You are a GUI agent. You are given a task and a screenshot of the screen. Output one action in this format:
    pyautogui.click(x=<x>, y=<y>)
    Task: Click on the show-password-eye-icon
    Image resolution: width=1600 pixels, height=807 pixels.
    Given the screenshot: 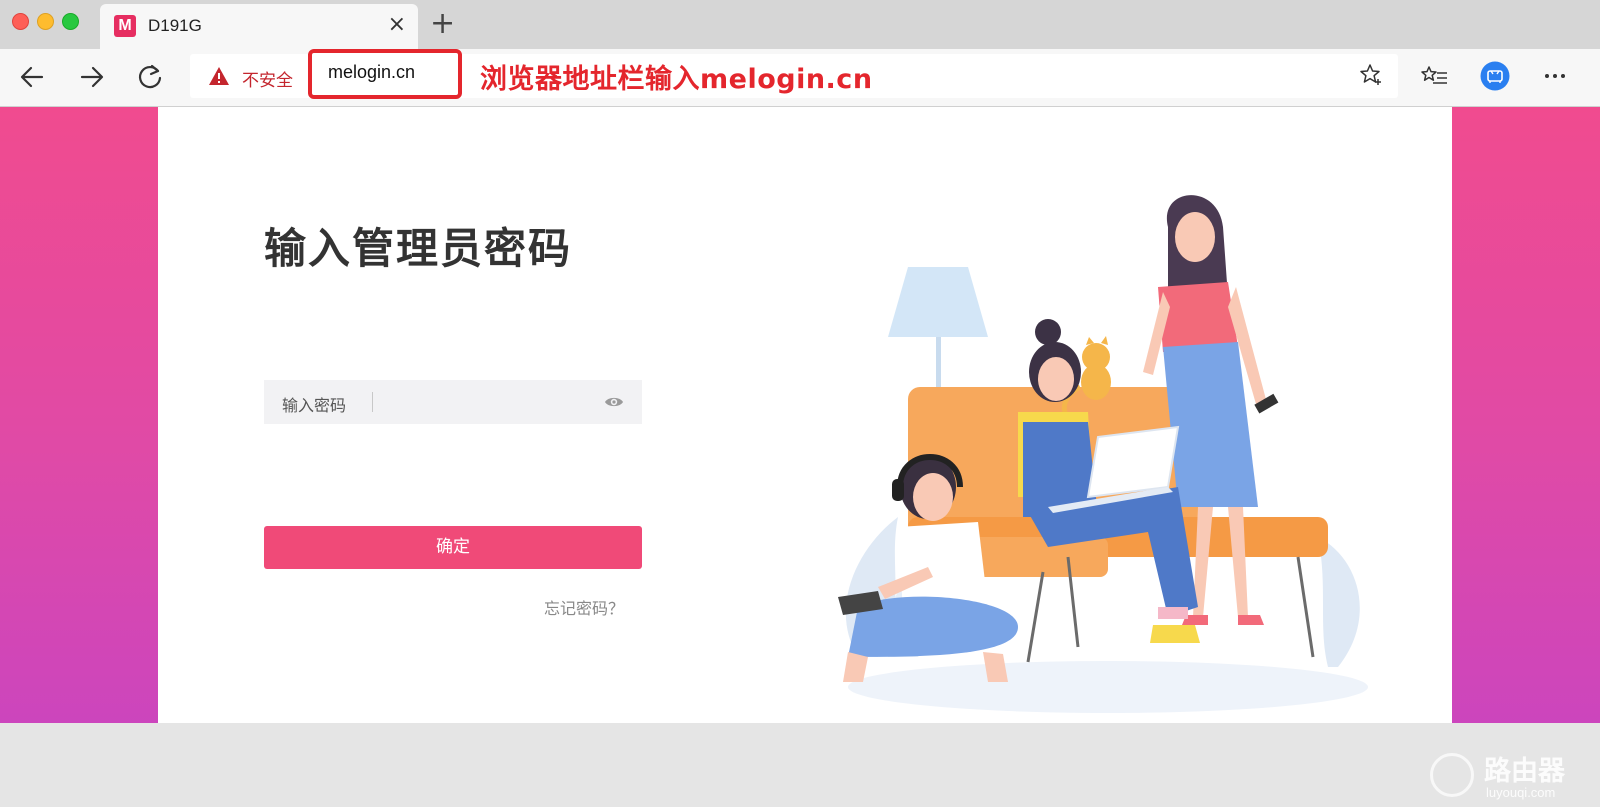 What is the action you would take?
    pyautogui.click(x=614, y=402)
    